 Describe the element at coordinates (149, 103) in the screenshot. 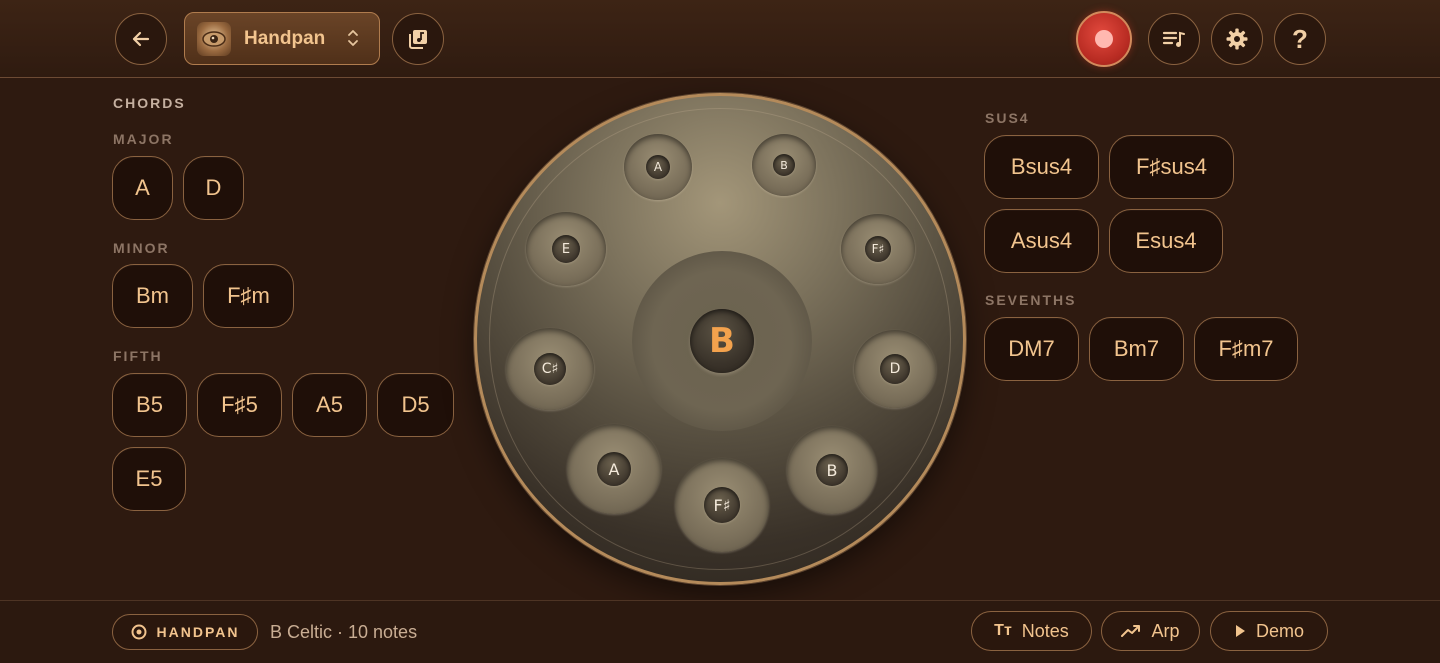

I see `chords-heading: CHORDS` at that location.